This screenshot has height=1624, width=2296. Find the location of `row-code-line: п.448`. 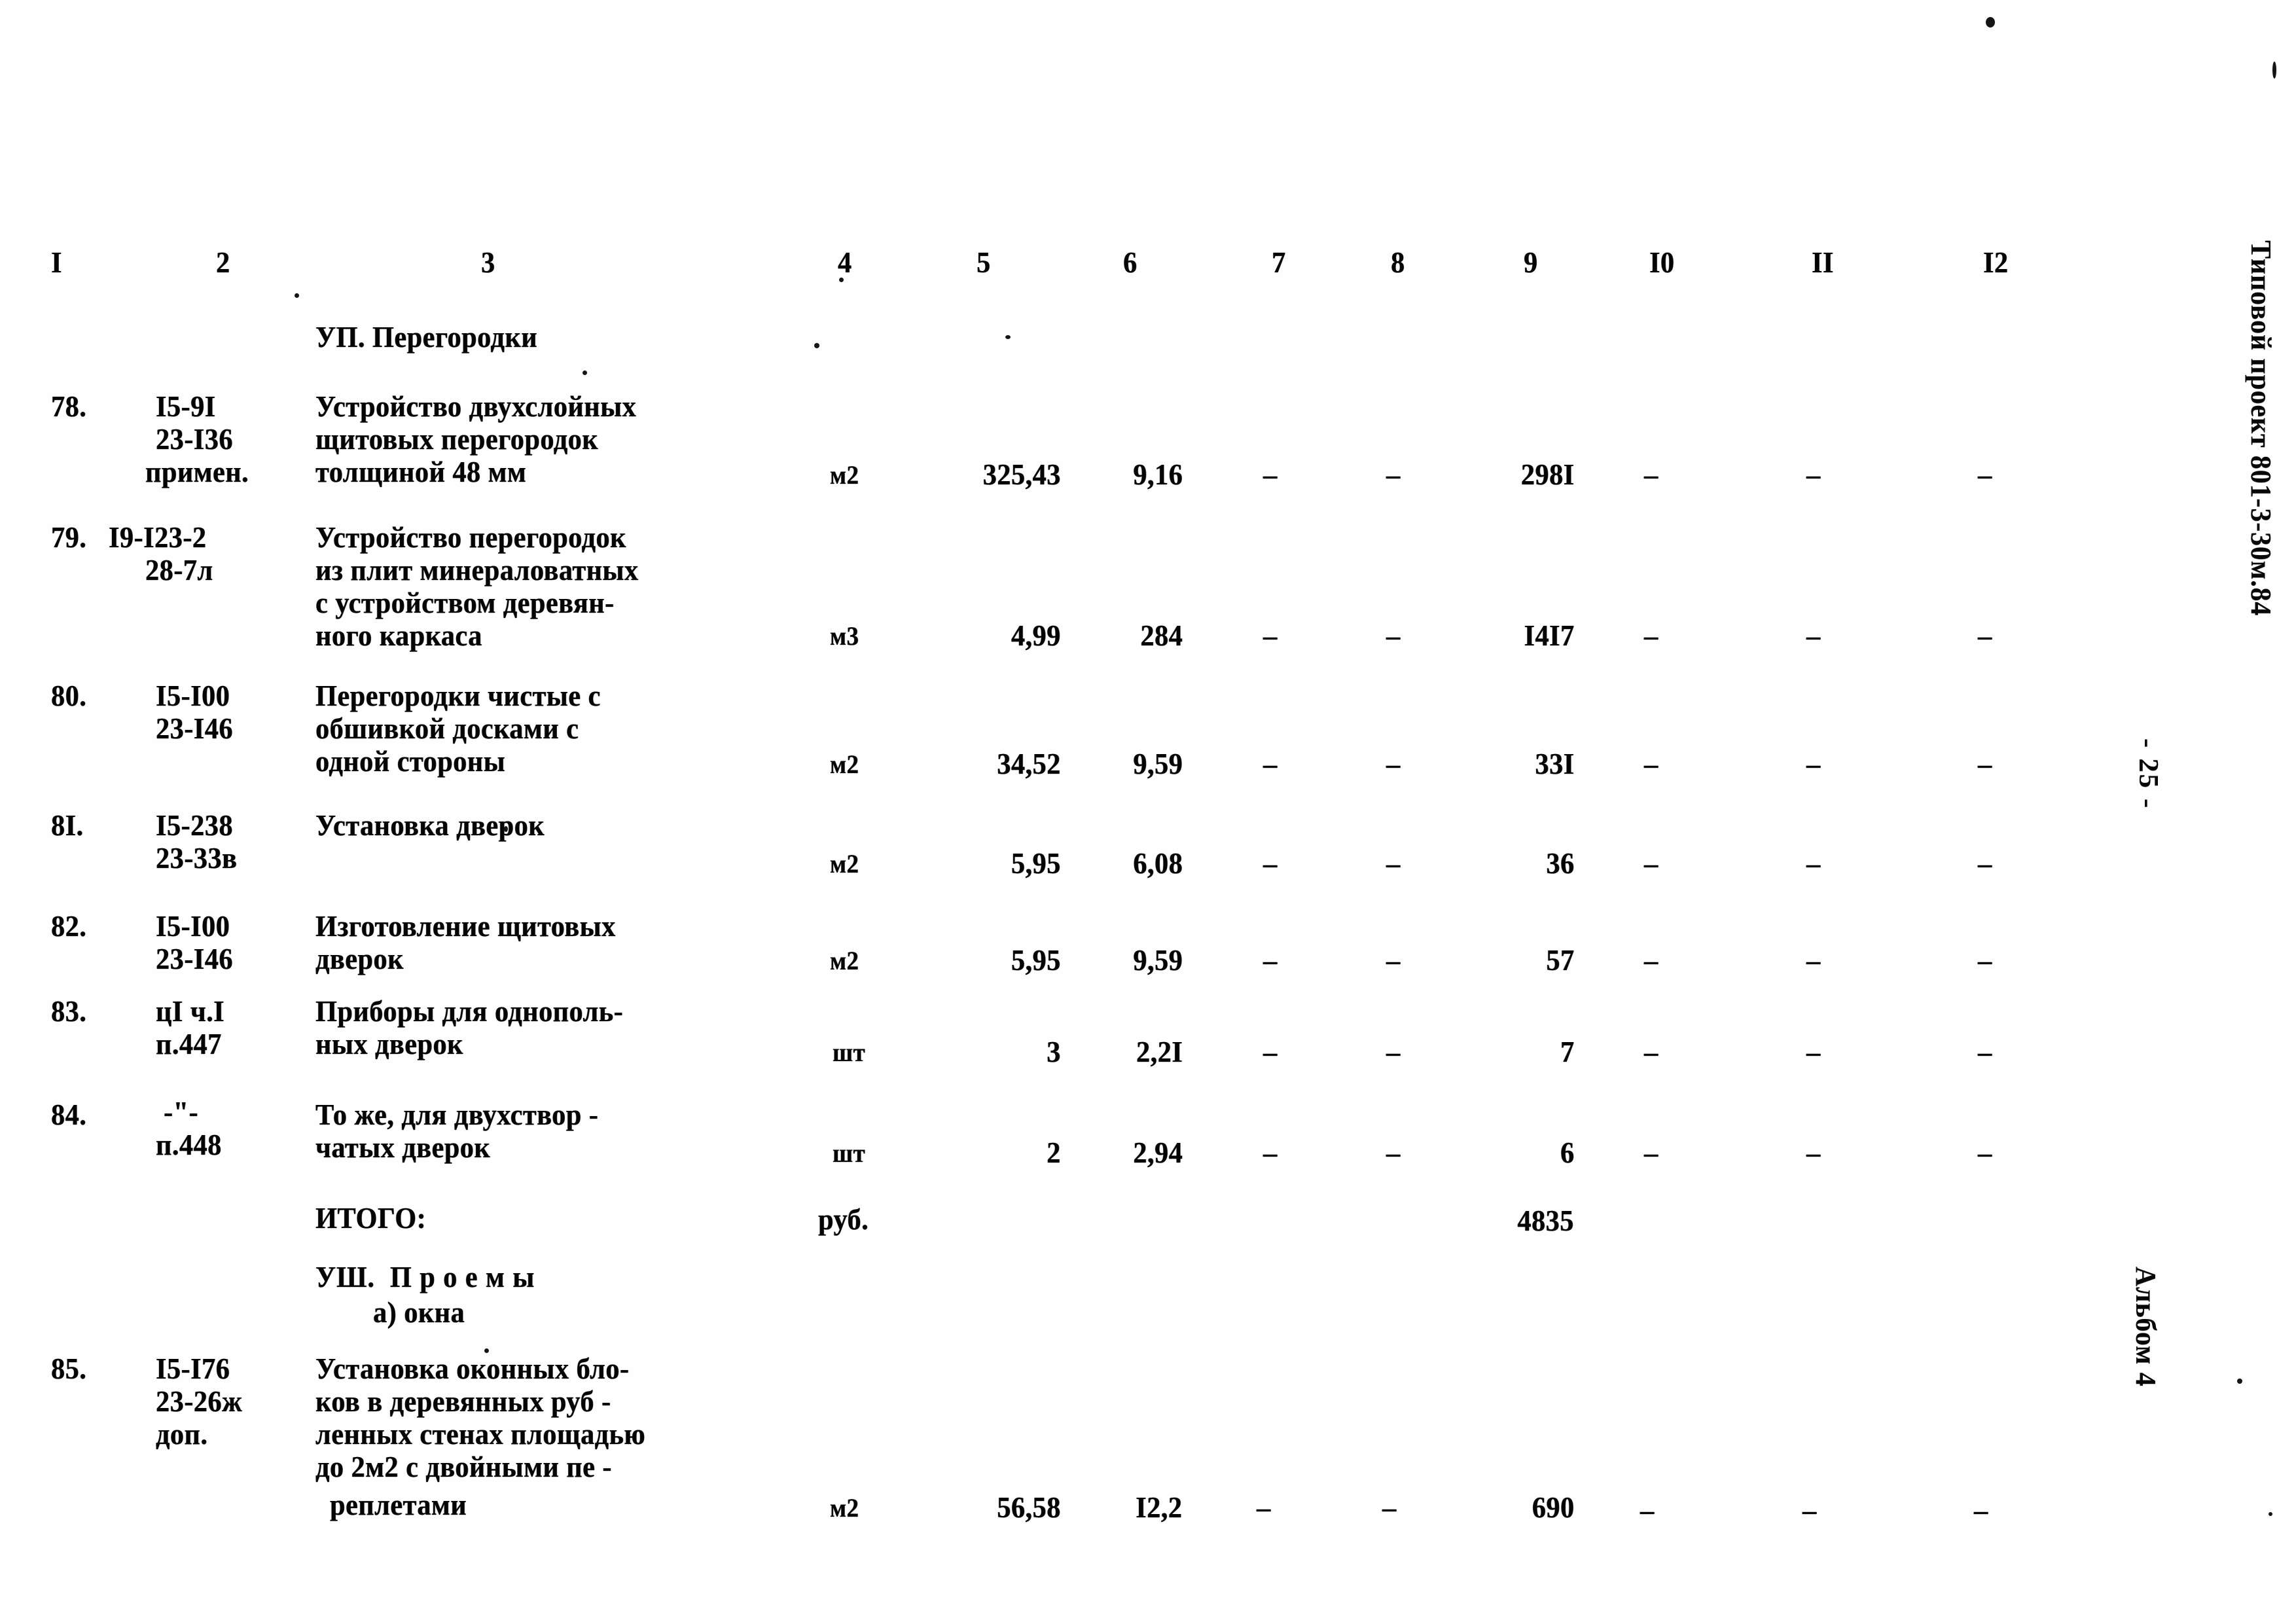

row-code-line: п.448 is located at coordinates (189, 1144).